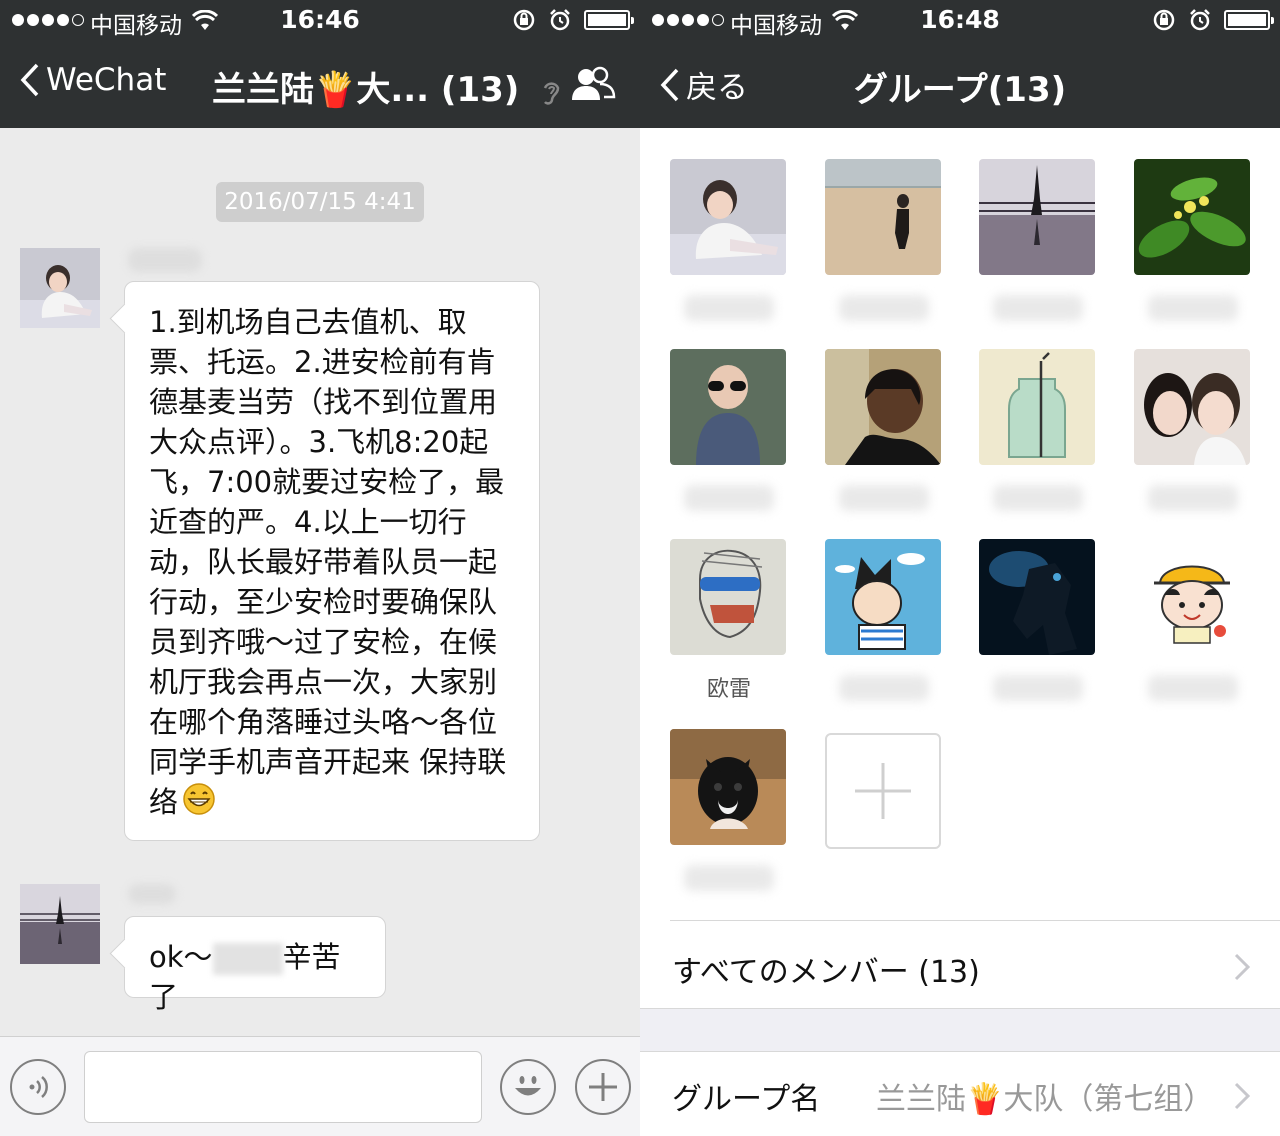  I want to click on message-timestamp: 2016/07/15 4:41, so click(320, 202).